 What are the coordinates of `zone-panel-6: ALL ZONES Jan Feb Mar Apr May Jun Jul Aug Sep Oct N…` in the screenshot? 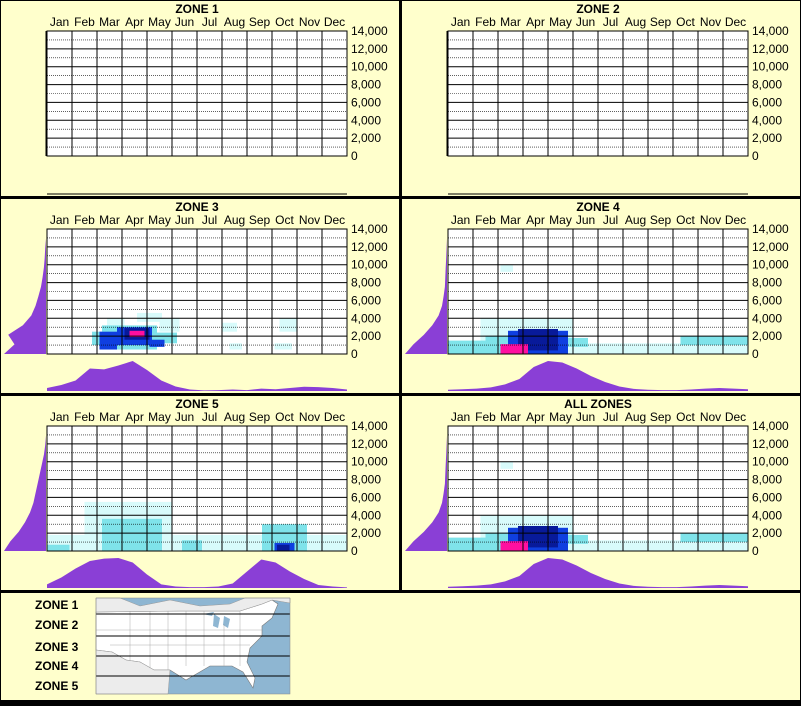 It's located at (601, 493).